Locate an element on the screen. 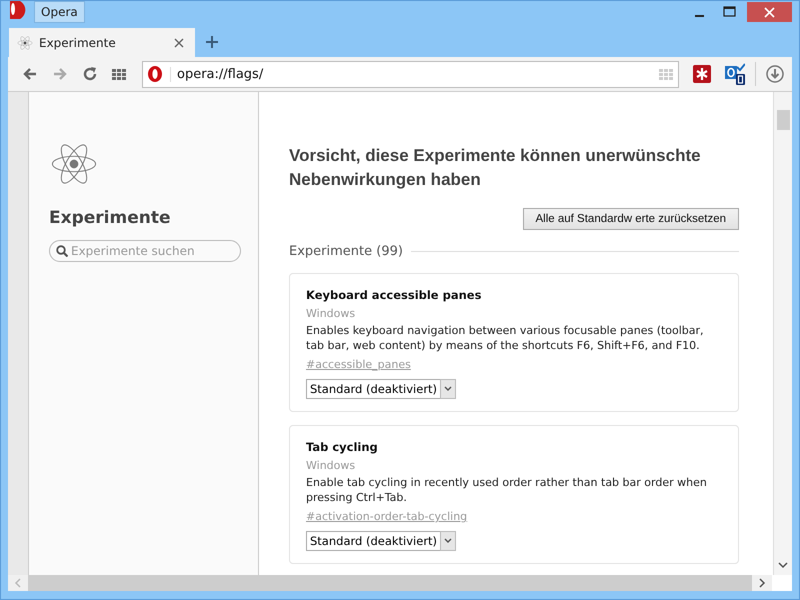 The width and height of the screenshot is (800, 600). experiment-description: Enable tab cycling in recently used order rather than tab bar order when pressing Ctrl+Tab. is located at coordinates (507, 490).